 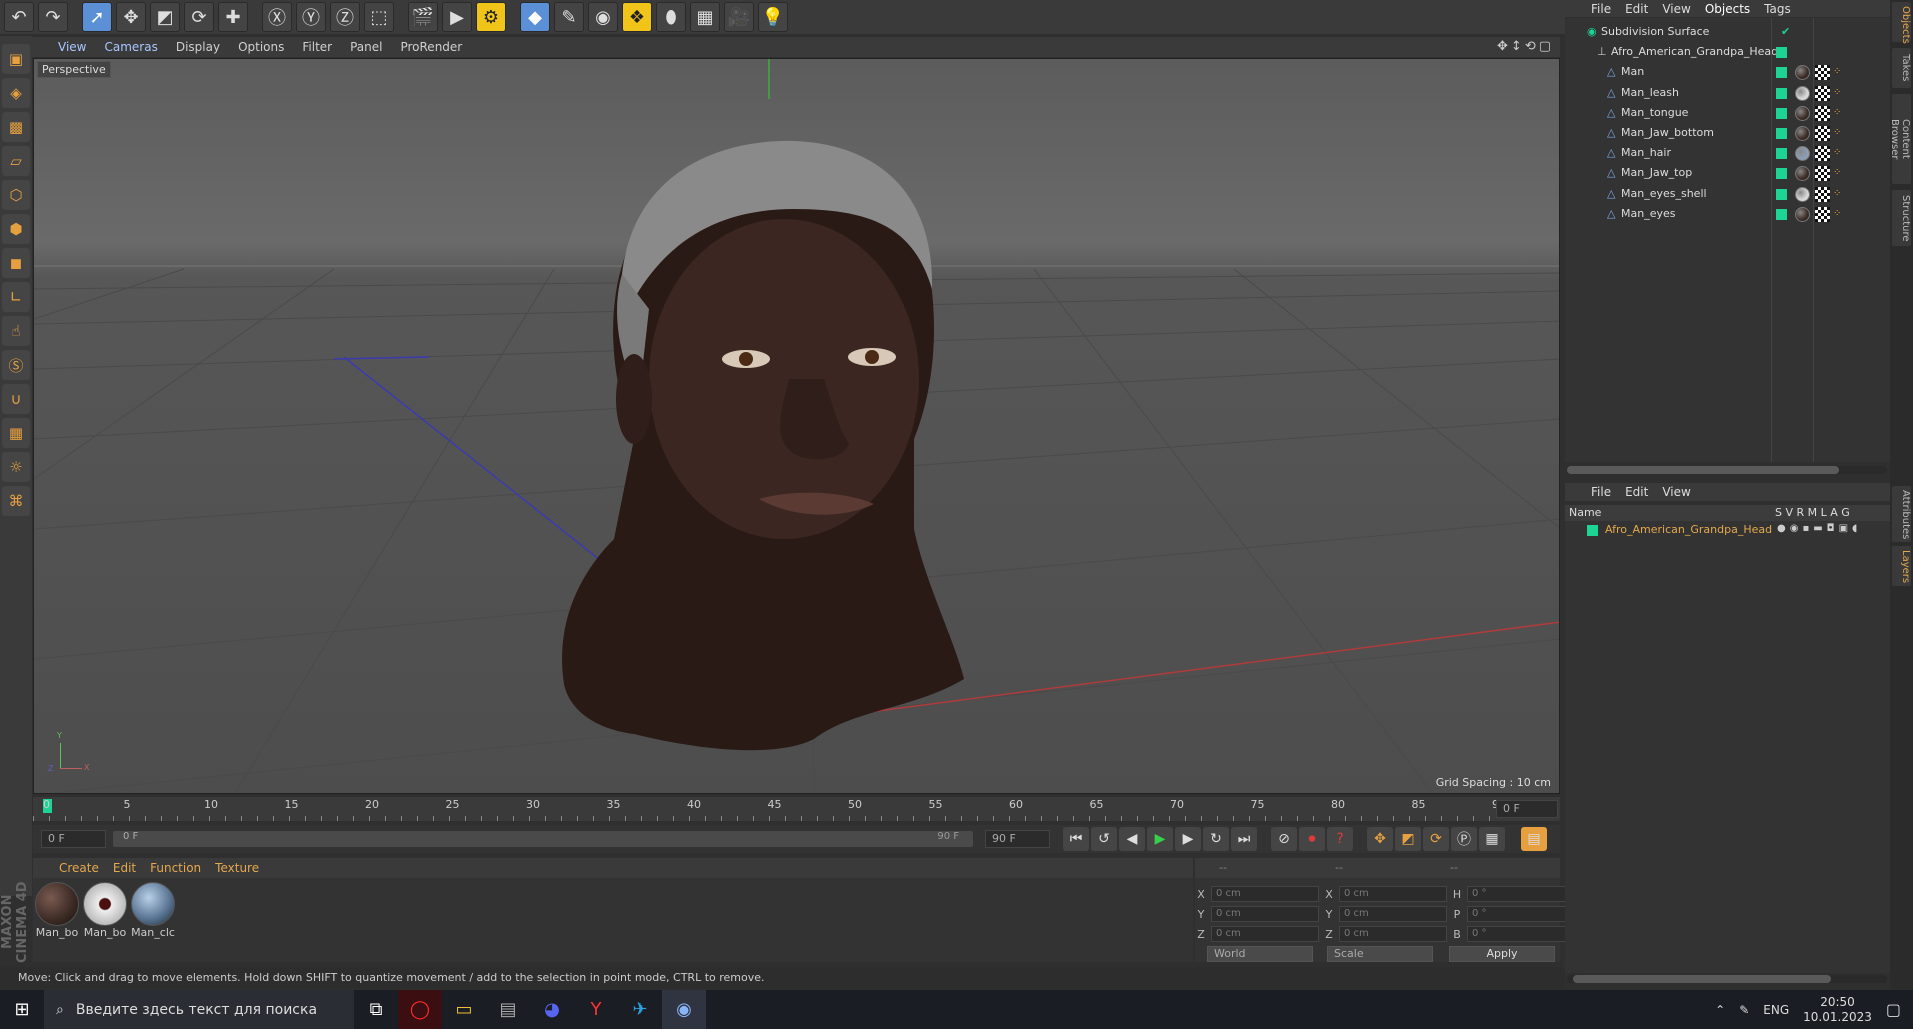 What do you see at coordinates (596, 1009) in the screenshot?
I see `yandex-browser-icon: Y` at bounding box center [596, 1009].